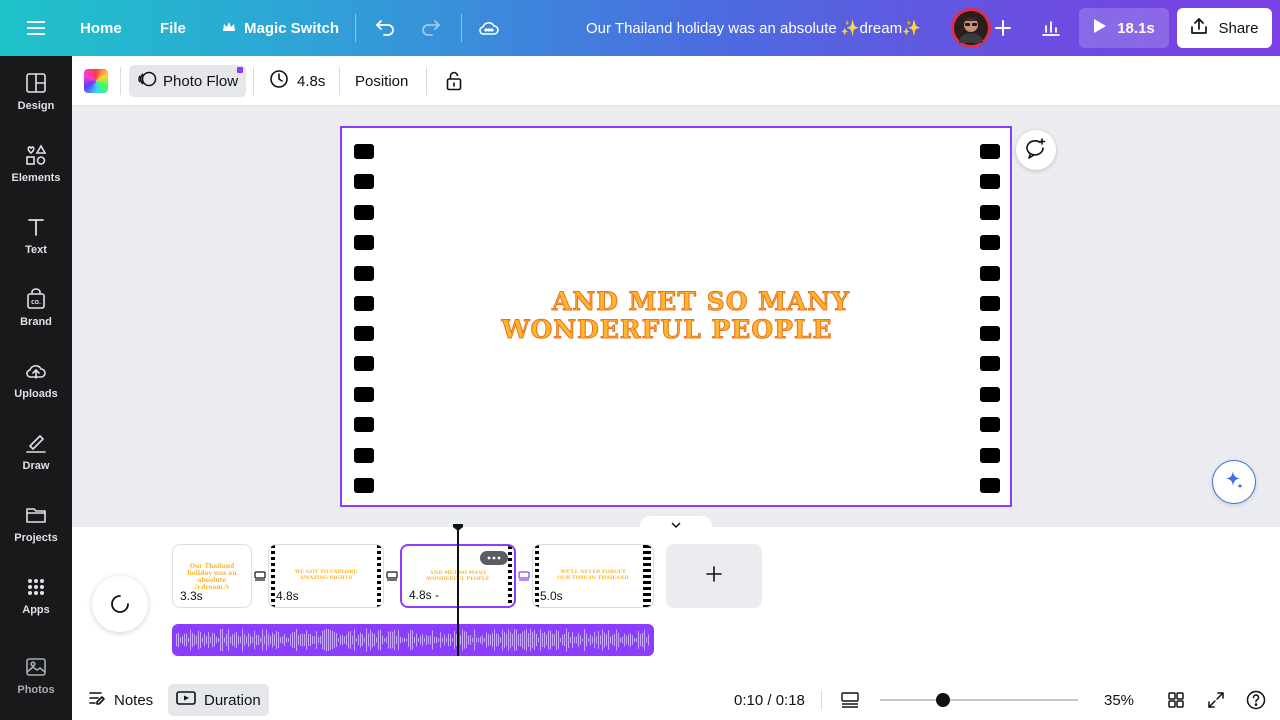 This screenshot has height=720, width=1280. Describe the element at coordinates (1256, 700) in the screenshot. I see `help-icon` at that location.